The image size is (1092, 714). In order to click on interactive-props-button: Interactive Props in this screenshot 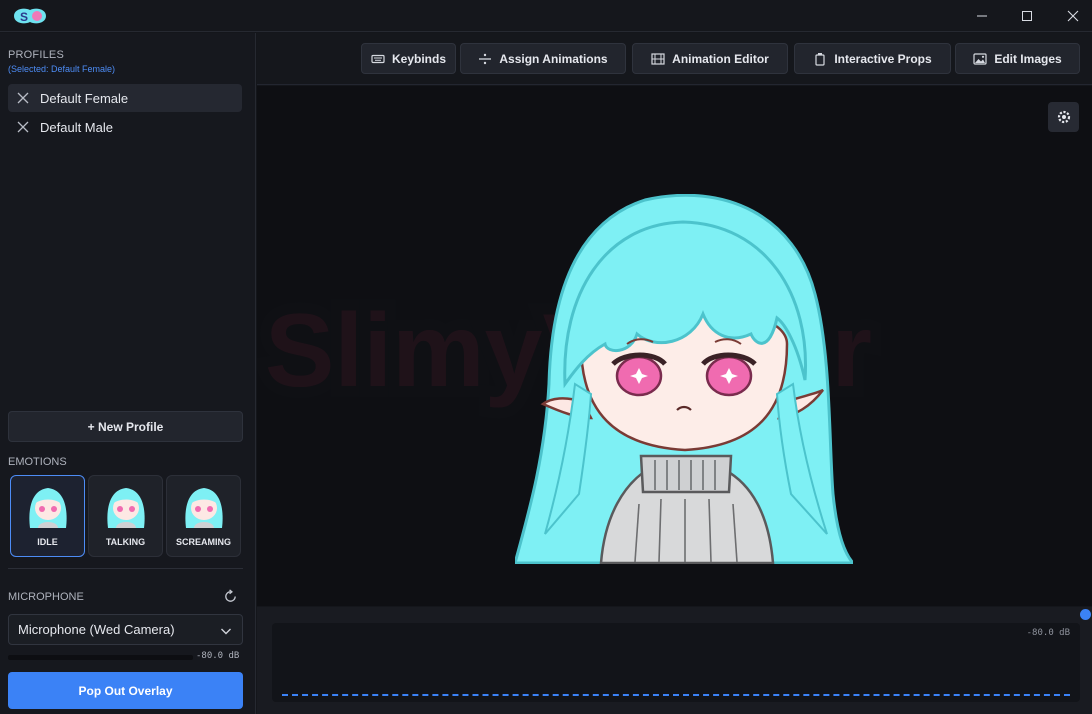, I will do `click(872, 58)`.